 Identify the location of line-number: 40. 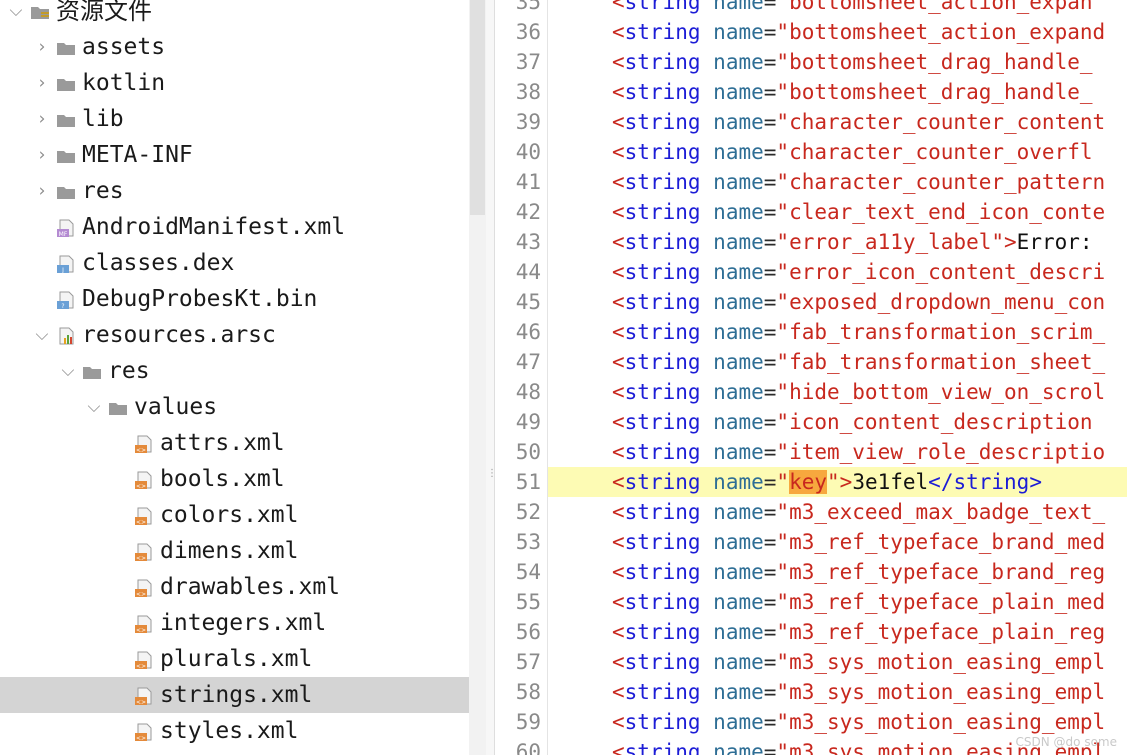
(528, 152).